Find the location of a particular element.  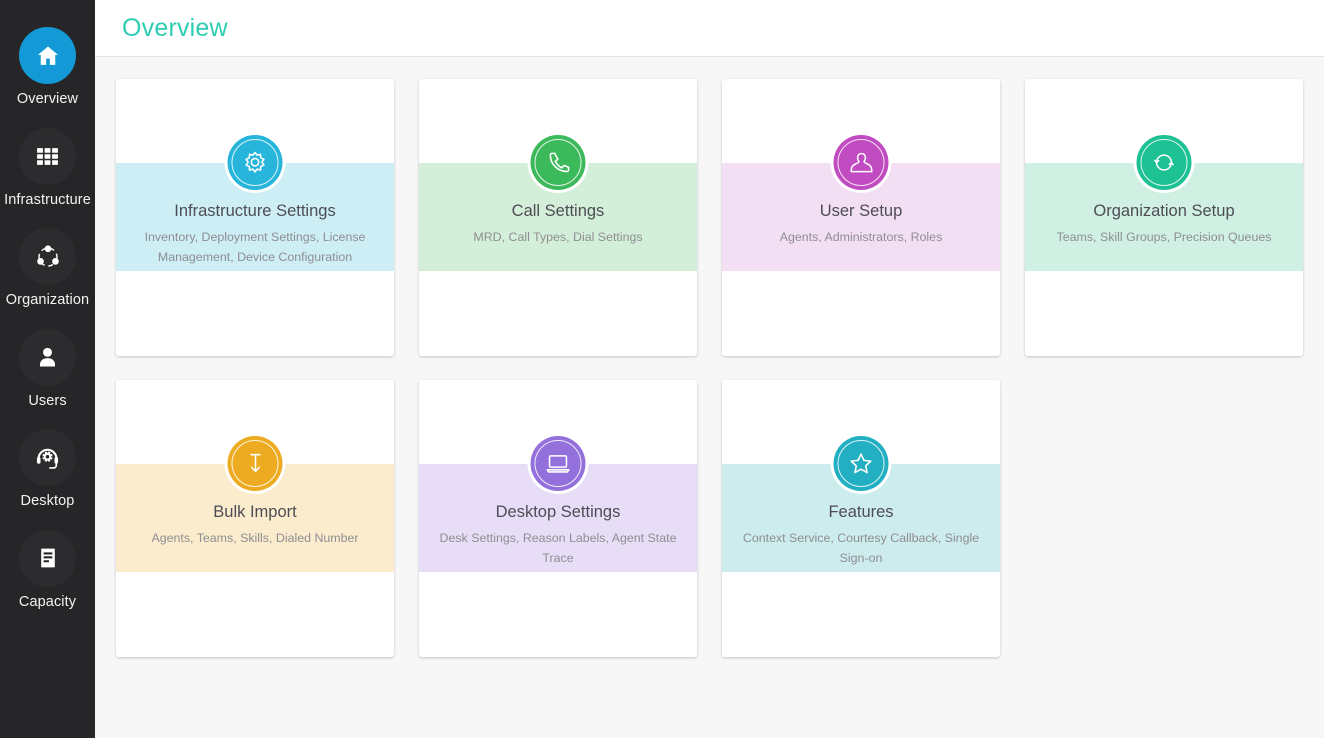

download-arrow-icon is located at coordinates (255, 463).